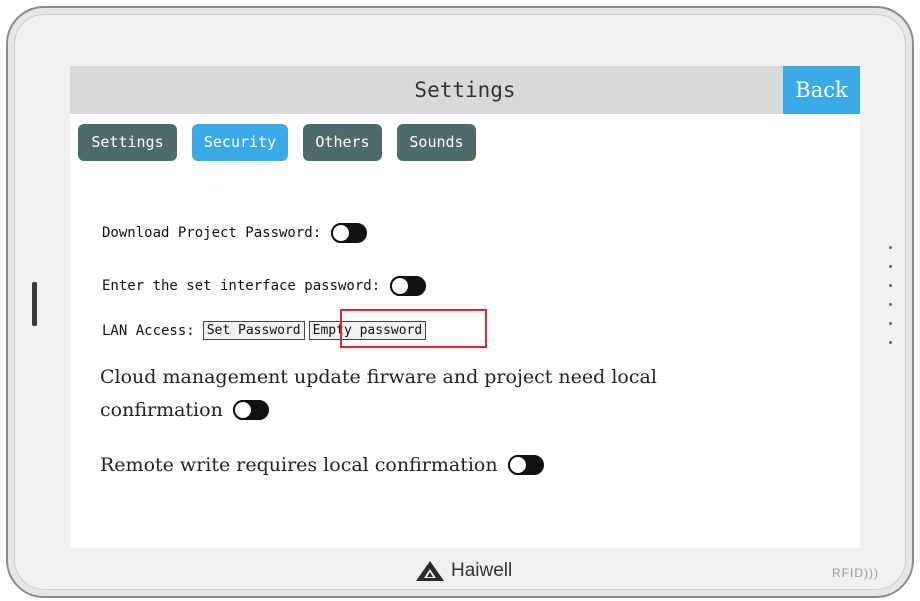 The height and width of the screenshot is (601, 920). What do you see at coordinates (525, 465) in the screenshot?
I see `remote-write-toggle` at bounding box center [525, 465].